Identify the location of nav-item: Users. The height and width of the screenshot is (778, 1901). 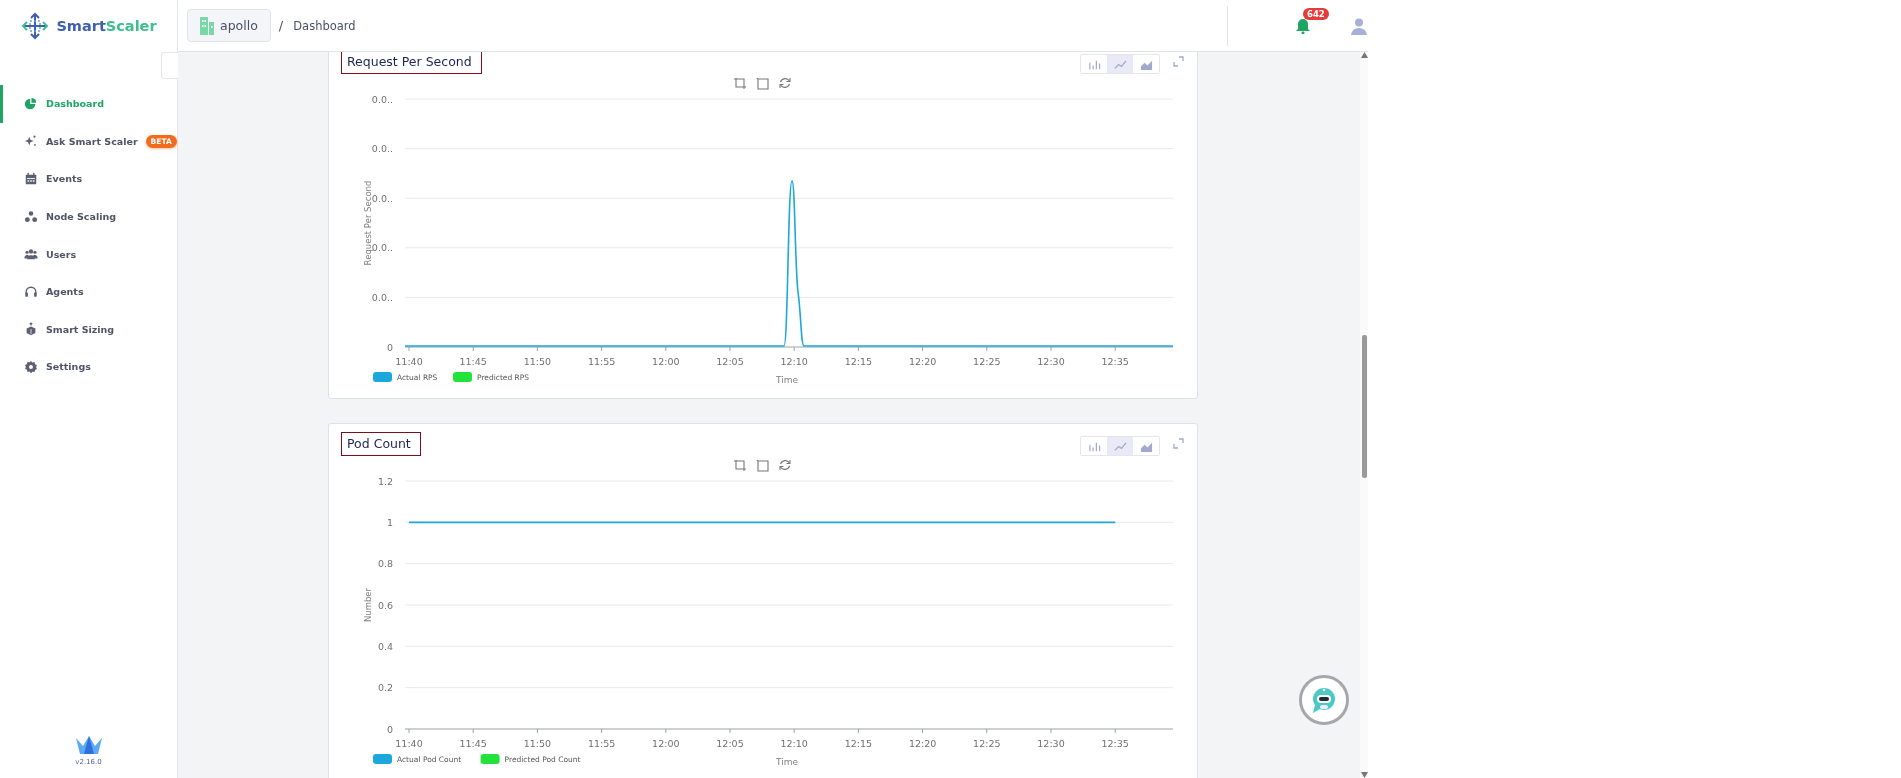
(88, 254).